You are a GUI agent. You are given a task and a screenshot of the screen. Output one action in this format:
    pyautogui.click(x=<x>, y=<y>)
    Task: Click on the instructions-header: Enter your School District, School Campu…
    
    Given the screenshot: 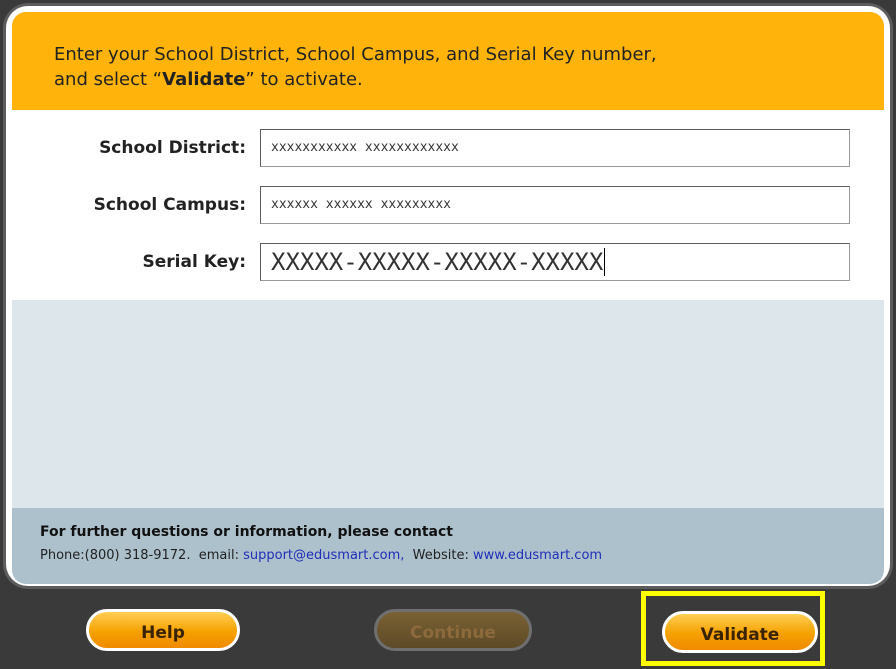 What is the action you would take?
    pyautogui.click(x=448, y=61)
    